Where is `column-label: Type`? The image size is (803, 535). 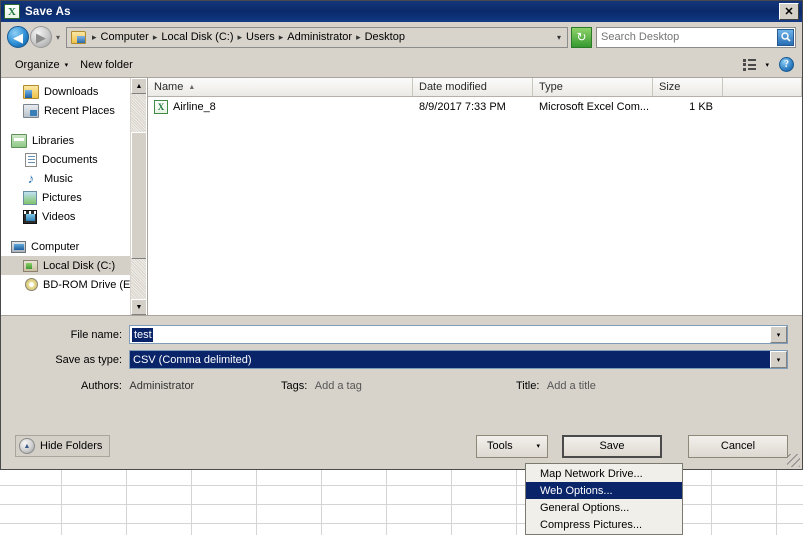
column-label: Type is located at coordinates (551, 87).